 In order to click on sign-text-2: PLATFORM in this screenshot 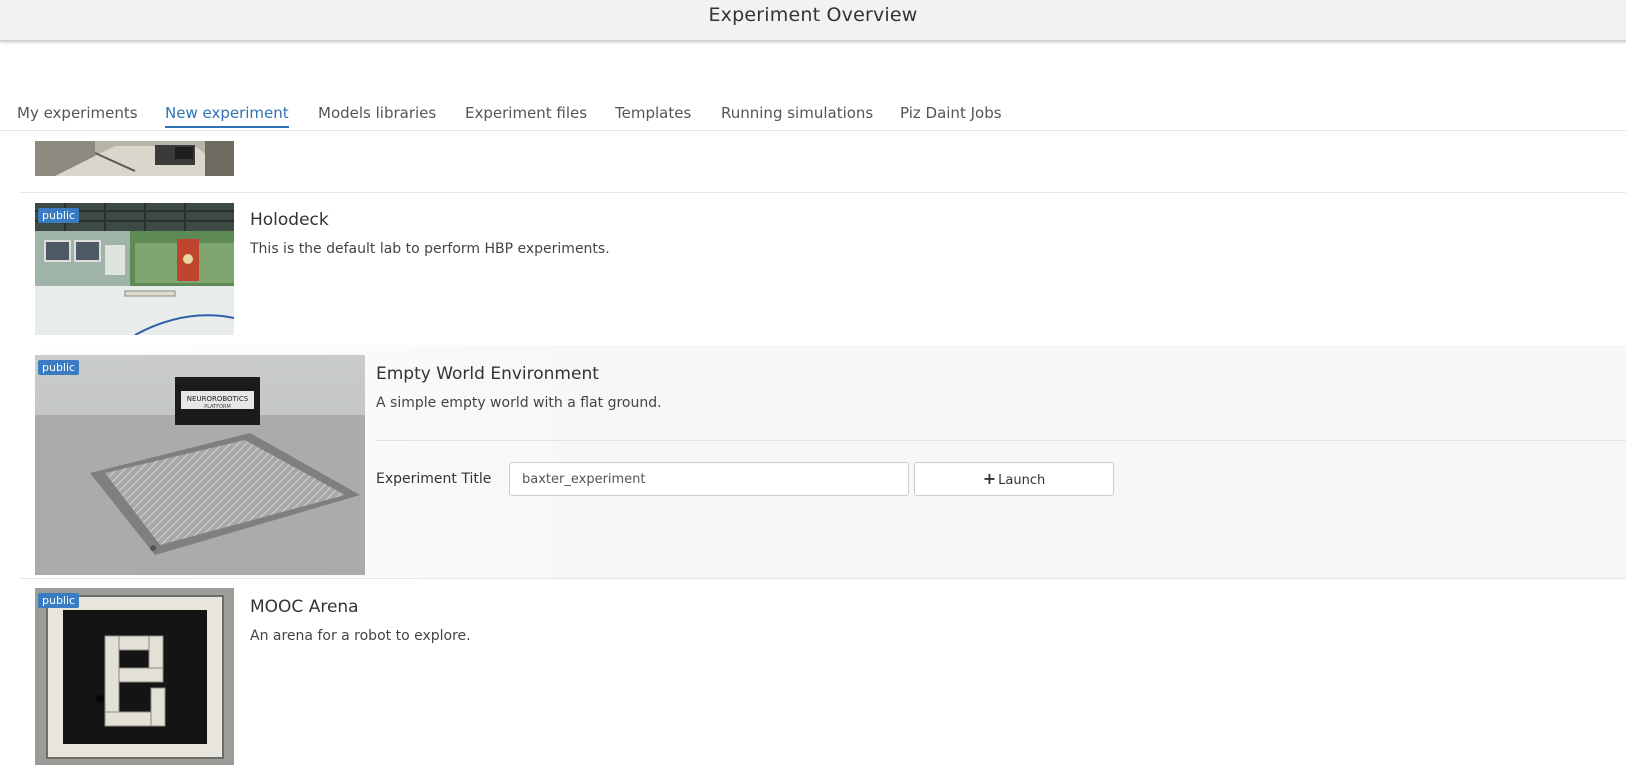, I will do `click(217, 407)`.